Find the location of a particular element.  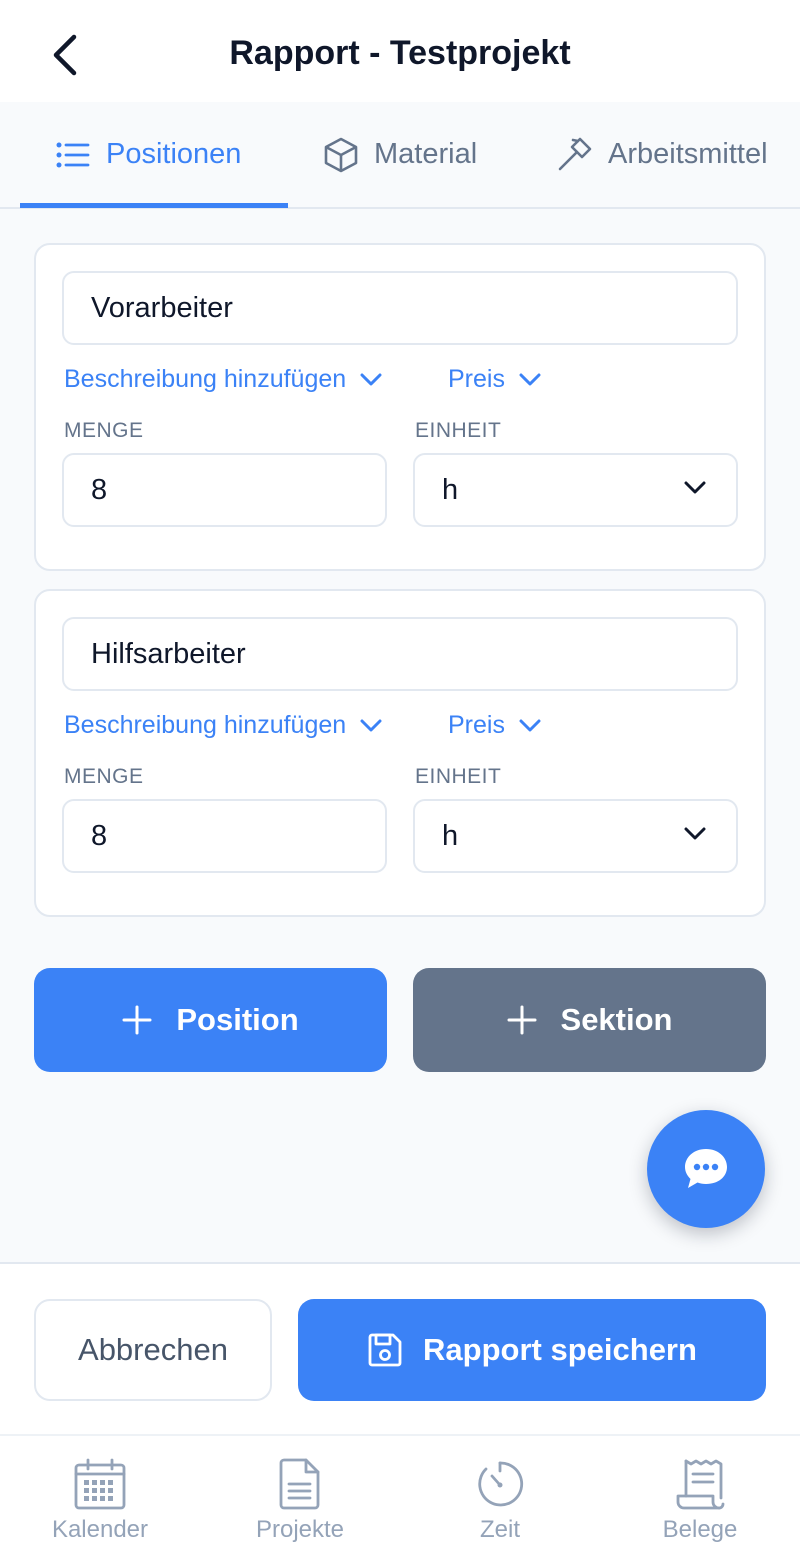

nav-item-belege: Belege is located at coordinates (700, 1499).